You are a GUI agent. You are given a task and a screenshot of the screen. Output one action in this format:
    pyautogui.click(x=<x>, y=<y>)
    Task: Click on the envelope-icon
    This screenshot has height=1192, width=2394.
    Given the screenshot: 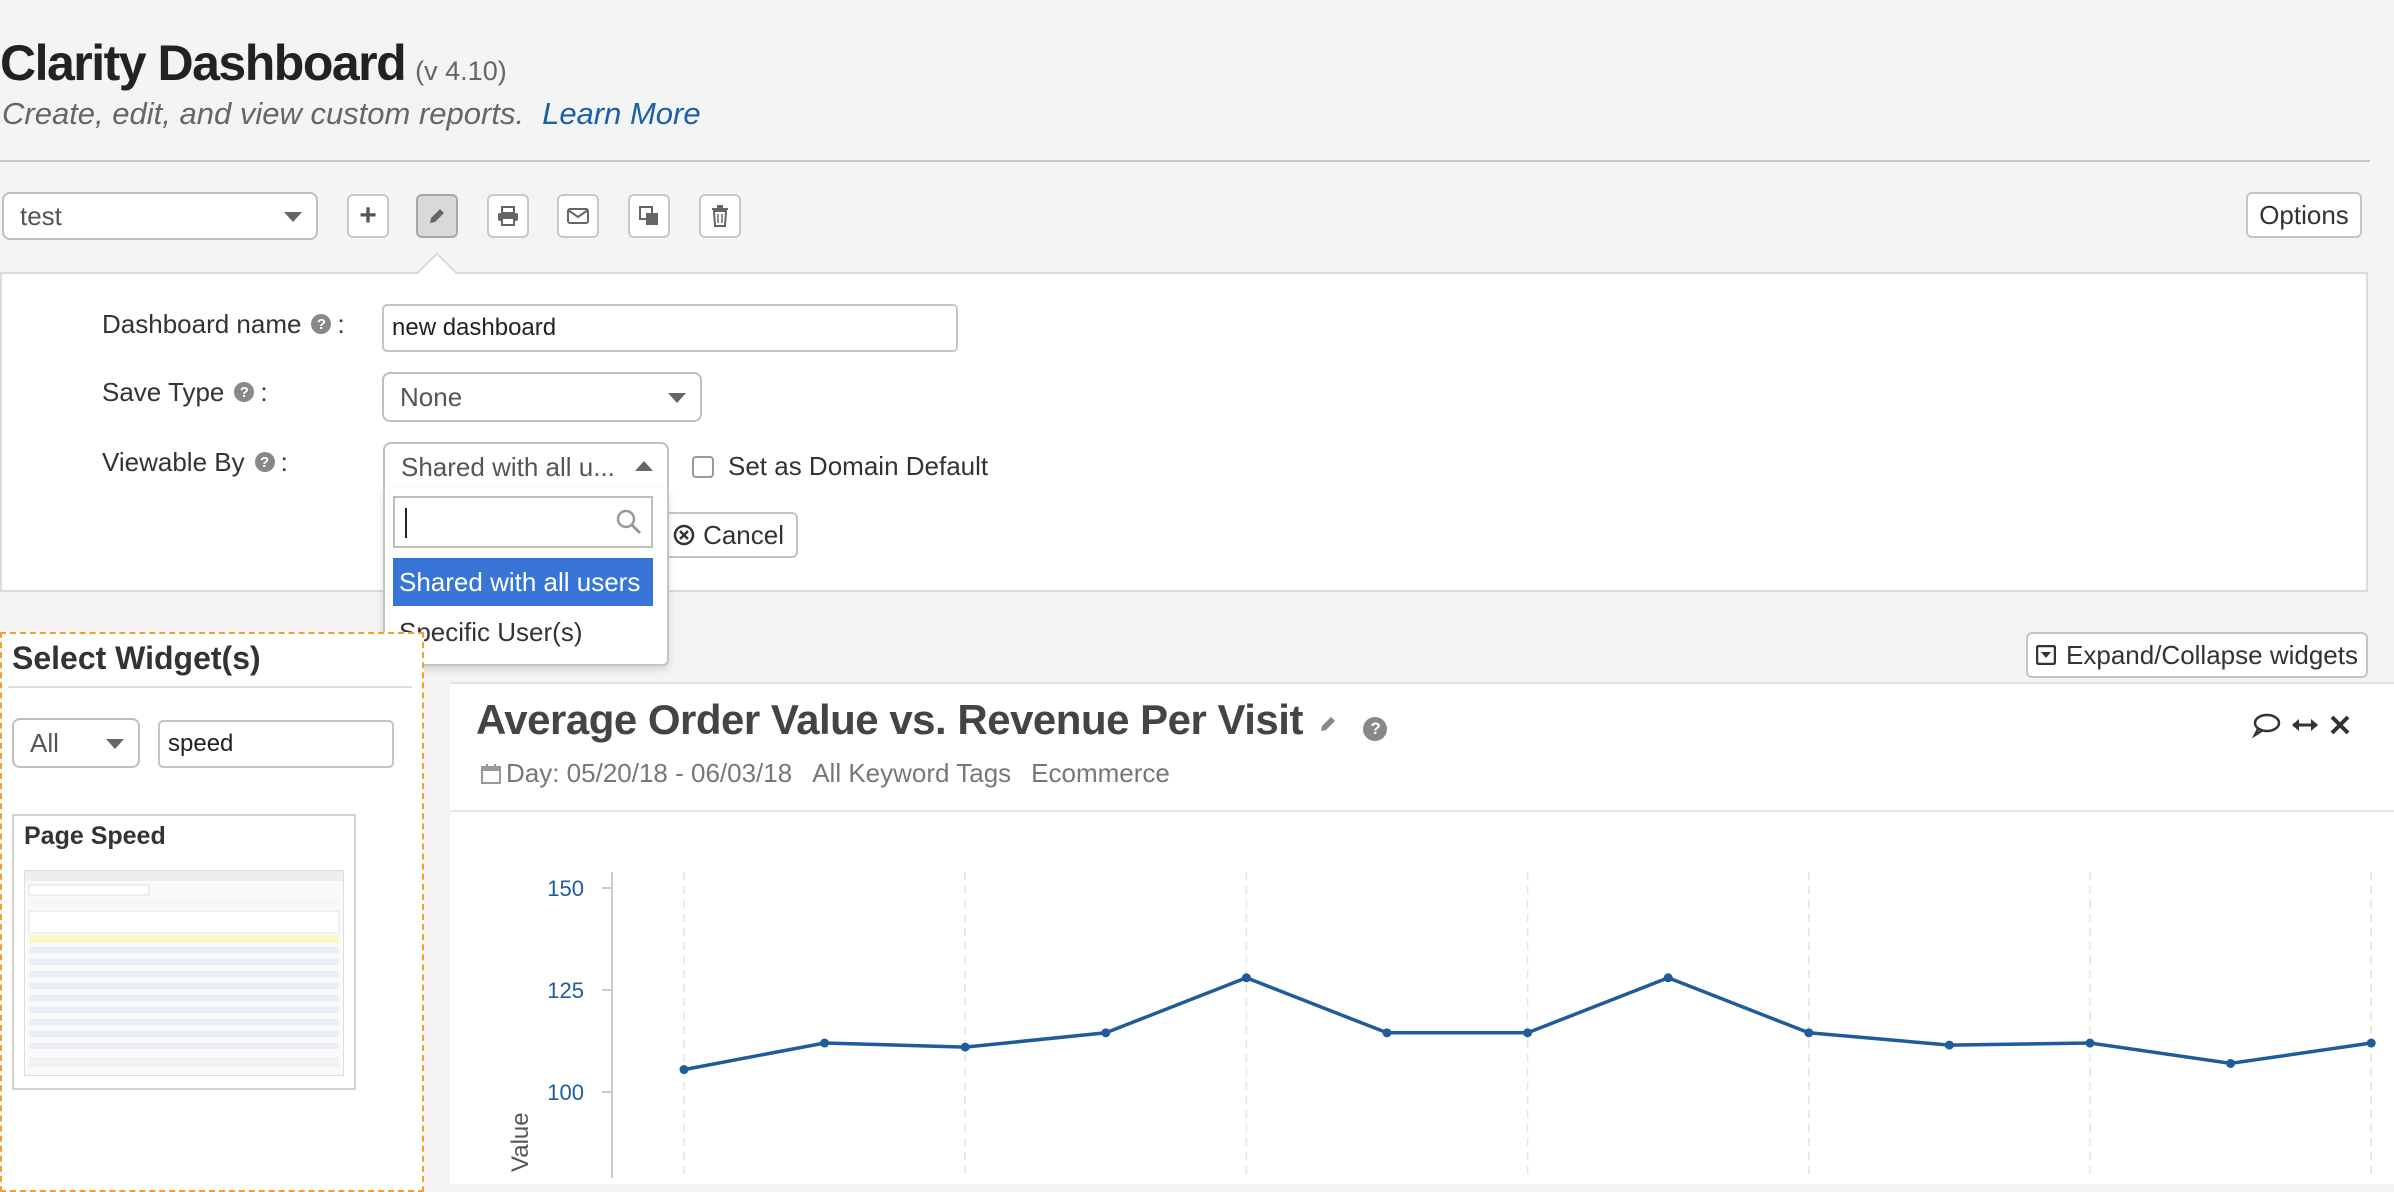 What is the action you would take?
    pyautogui.click(x=578, y=216)
    